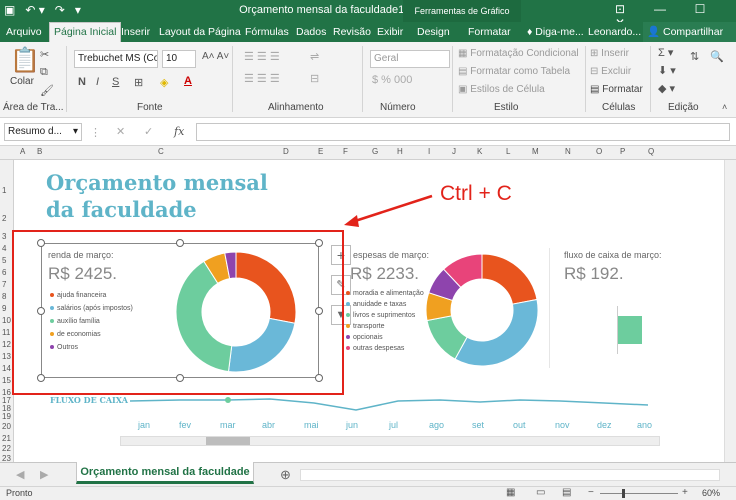 The width and height of the screenshot is (736, 500). Describe the element at coordinates (97, 82) in the screenshot. I see `italic-icon: I` at that location.